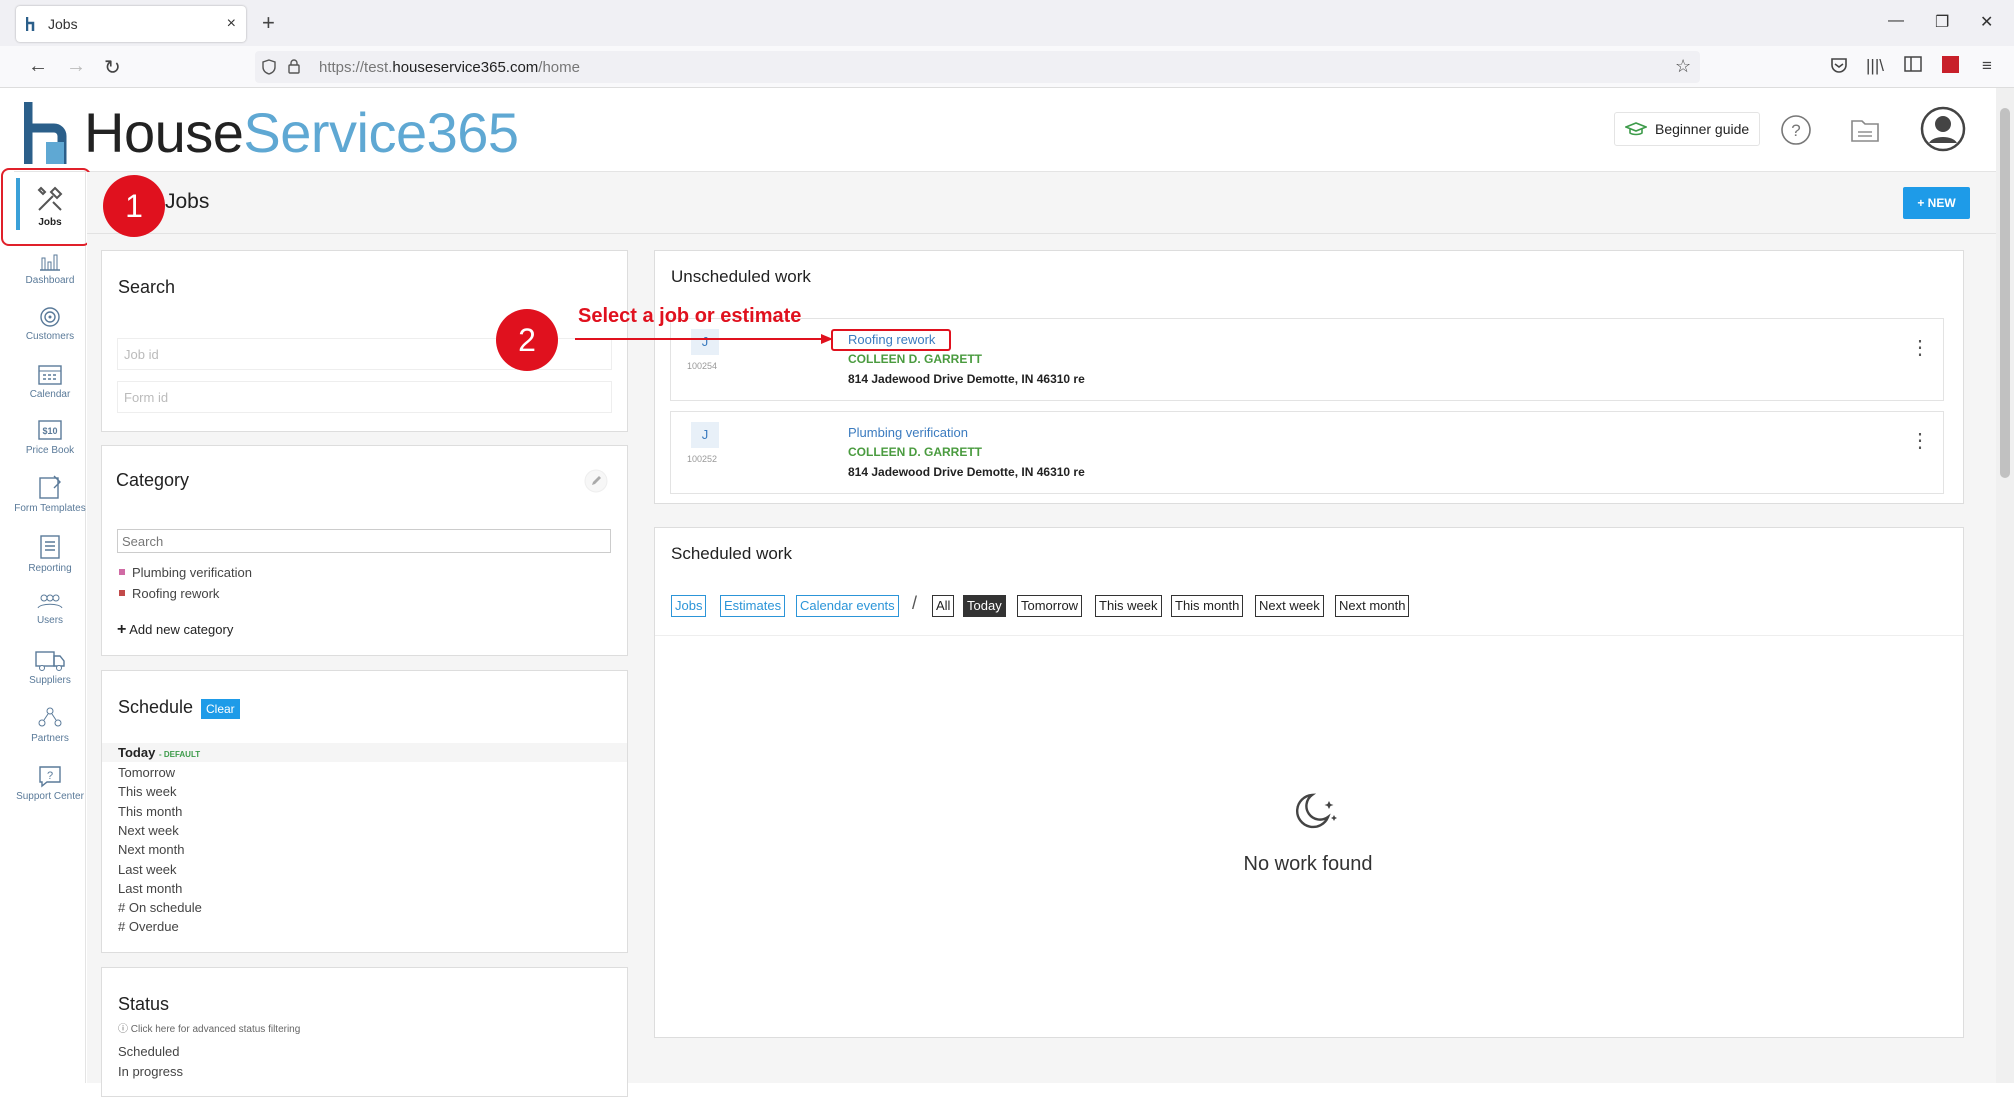  I want to click on add-category-link: + Add new category, so click(175, 630).